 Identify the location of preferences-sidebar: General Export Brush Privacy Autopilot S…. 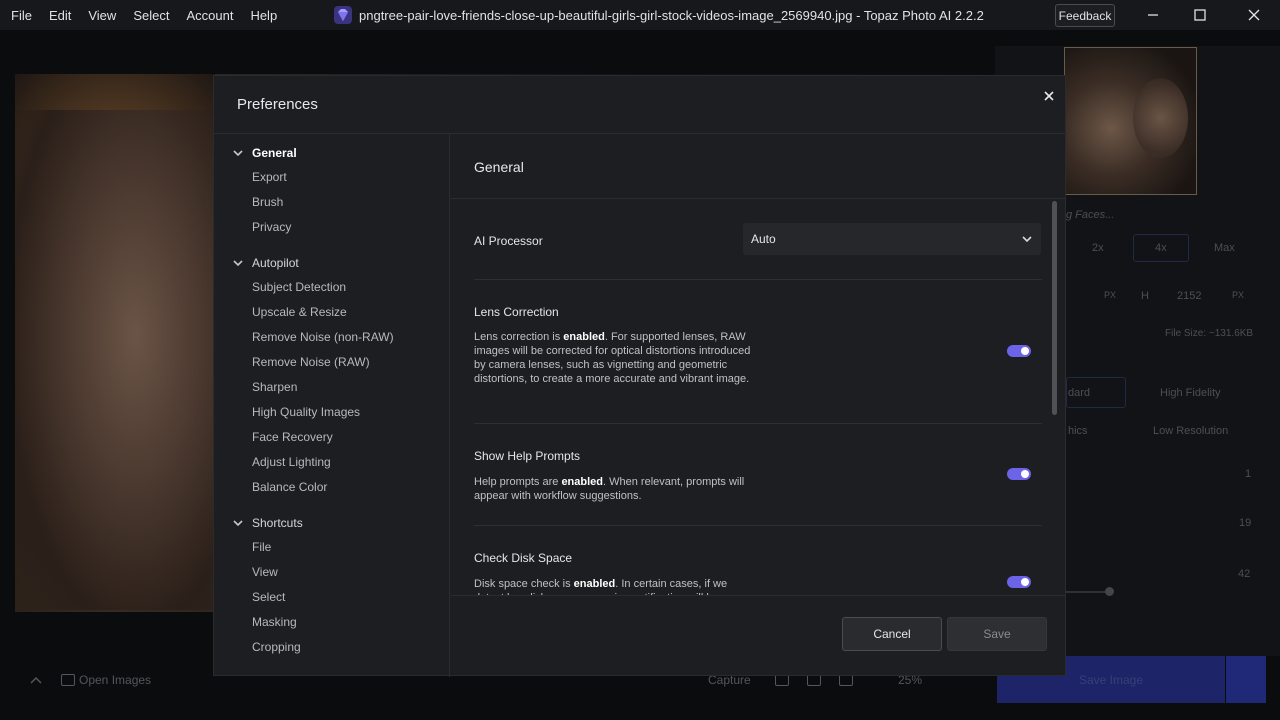
(332, 405).